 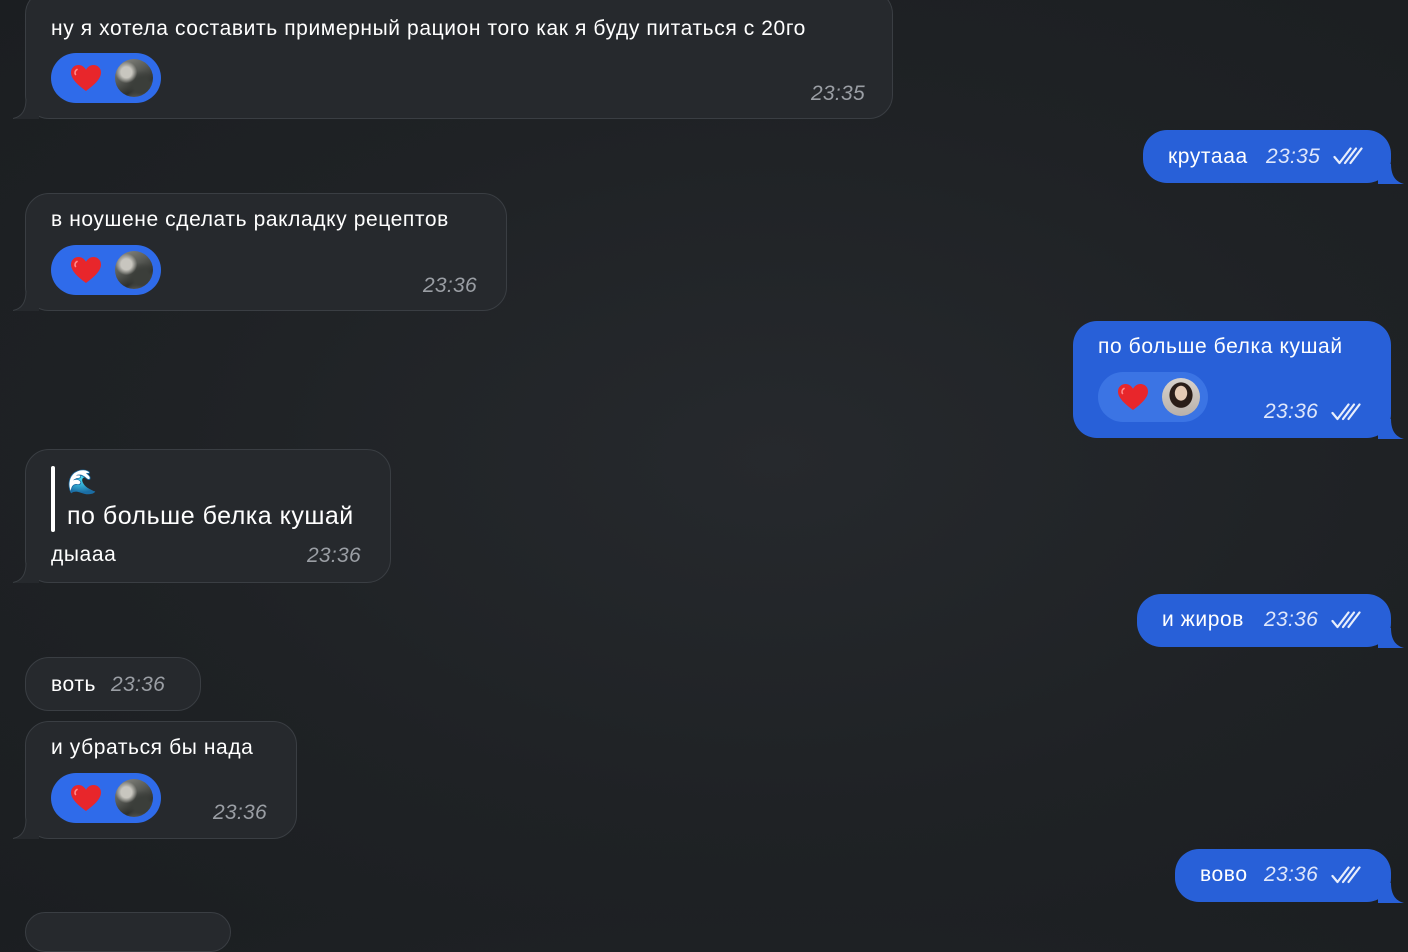 I want to click on reply-quote-bar, so click(x=53, y=499).